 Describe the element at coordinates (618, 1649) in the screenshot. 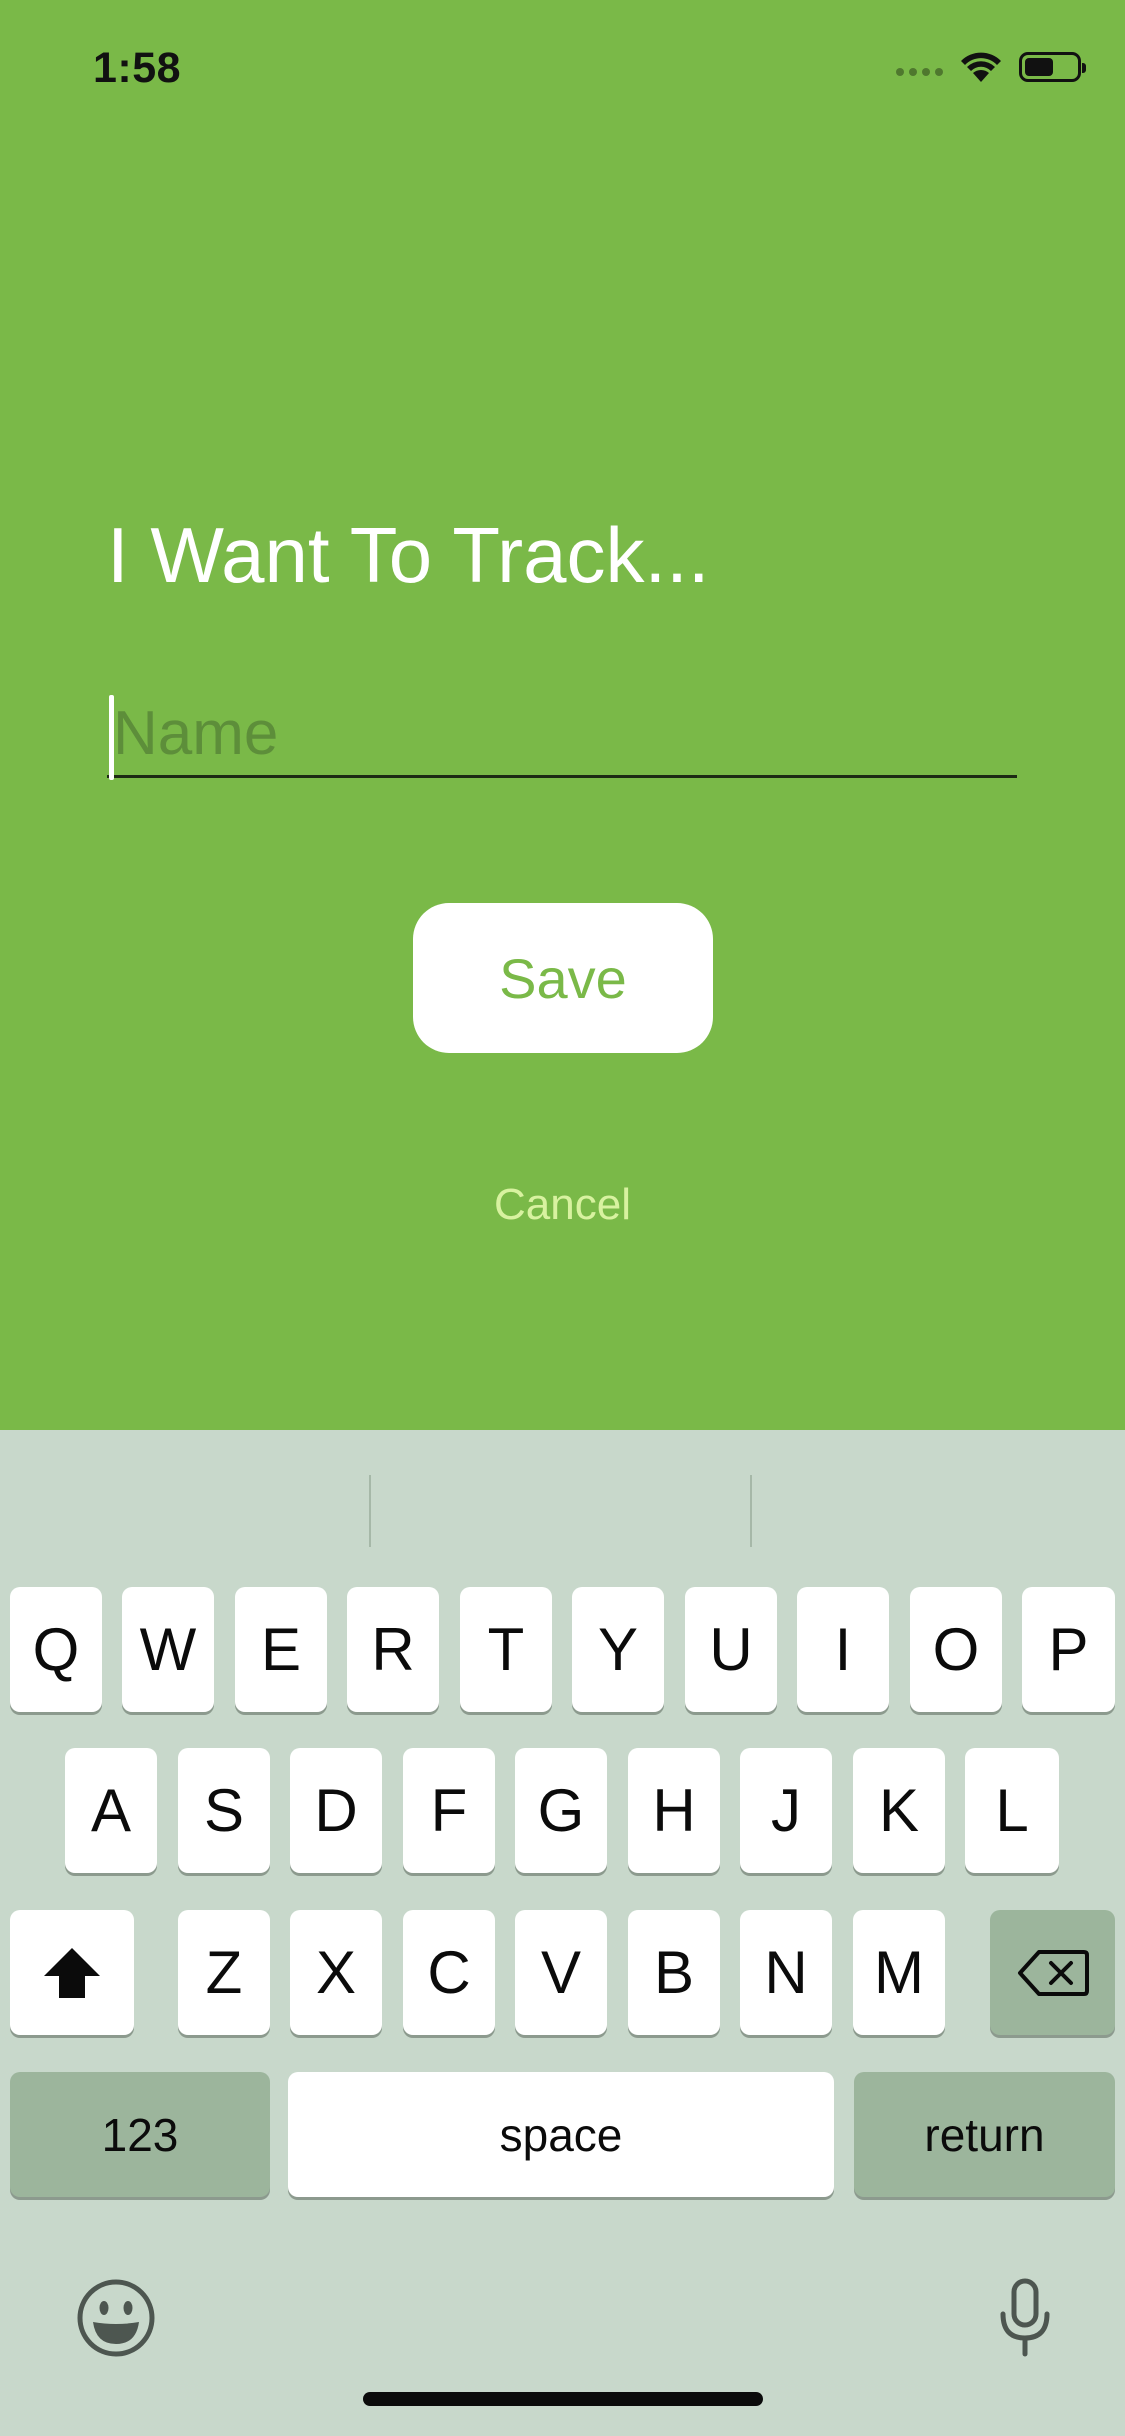

I see `key-y: Y` at that location.